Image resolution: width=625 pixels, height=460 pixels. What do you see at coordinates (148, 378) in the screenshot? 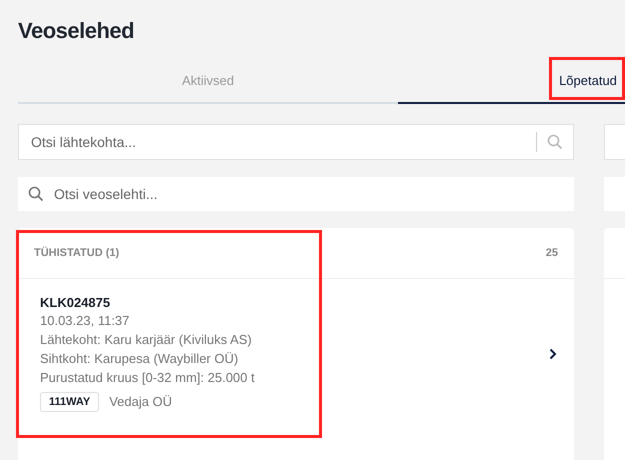
I see `waybill-cargo: Purustatud kruus [0-32 mm]: 25.000 t` at bounding box center [148, 378].